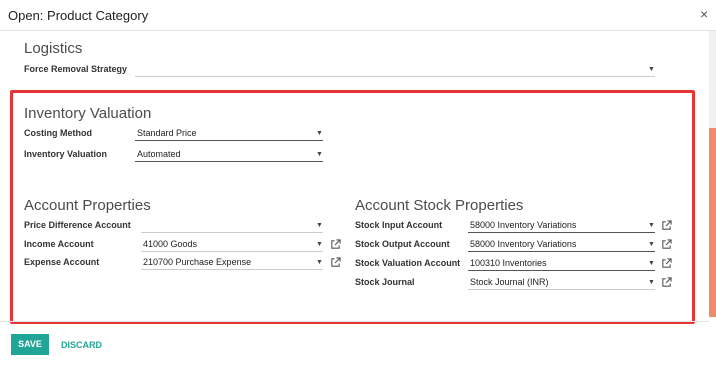  What do you see at coordinates (395, 70) in the screenshot?
I see `force-removal-strategy-select` at bounding box center [395, 70].